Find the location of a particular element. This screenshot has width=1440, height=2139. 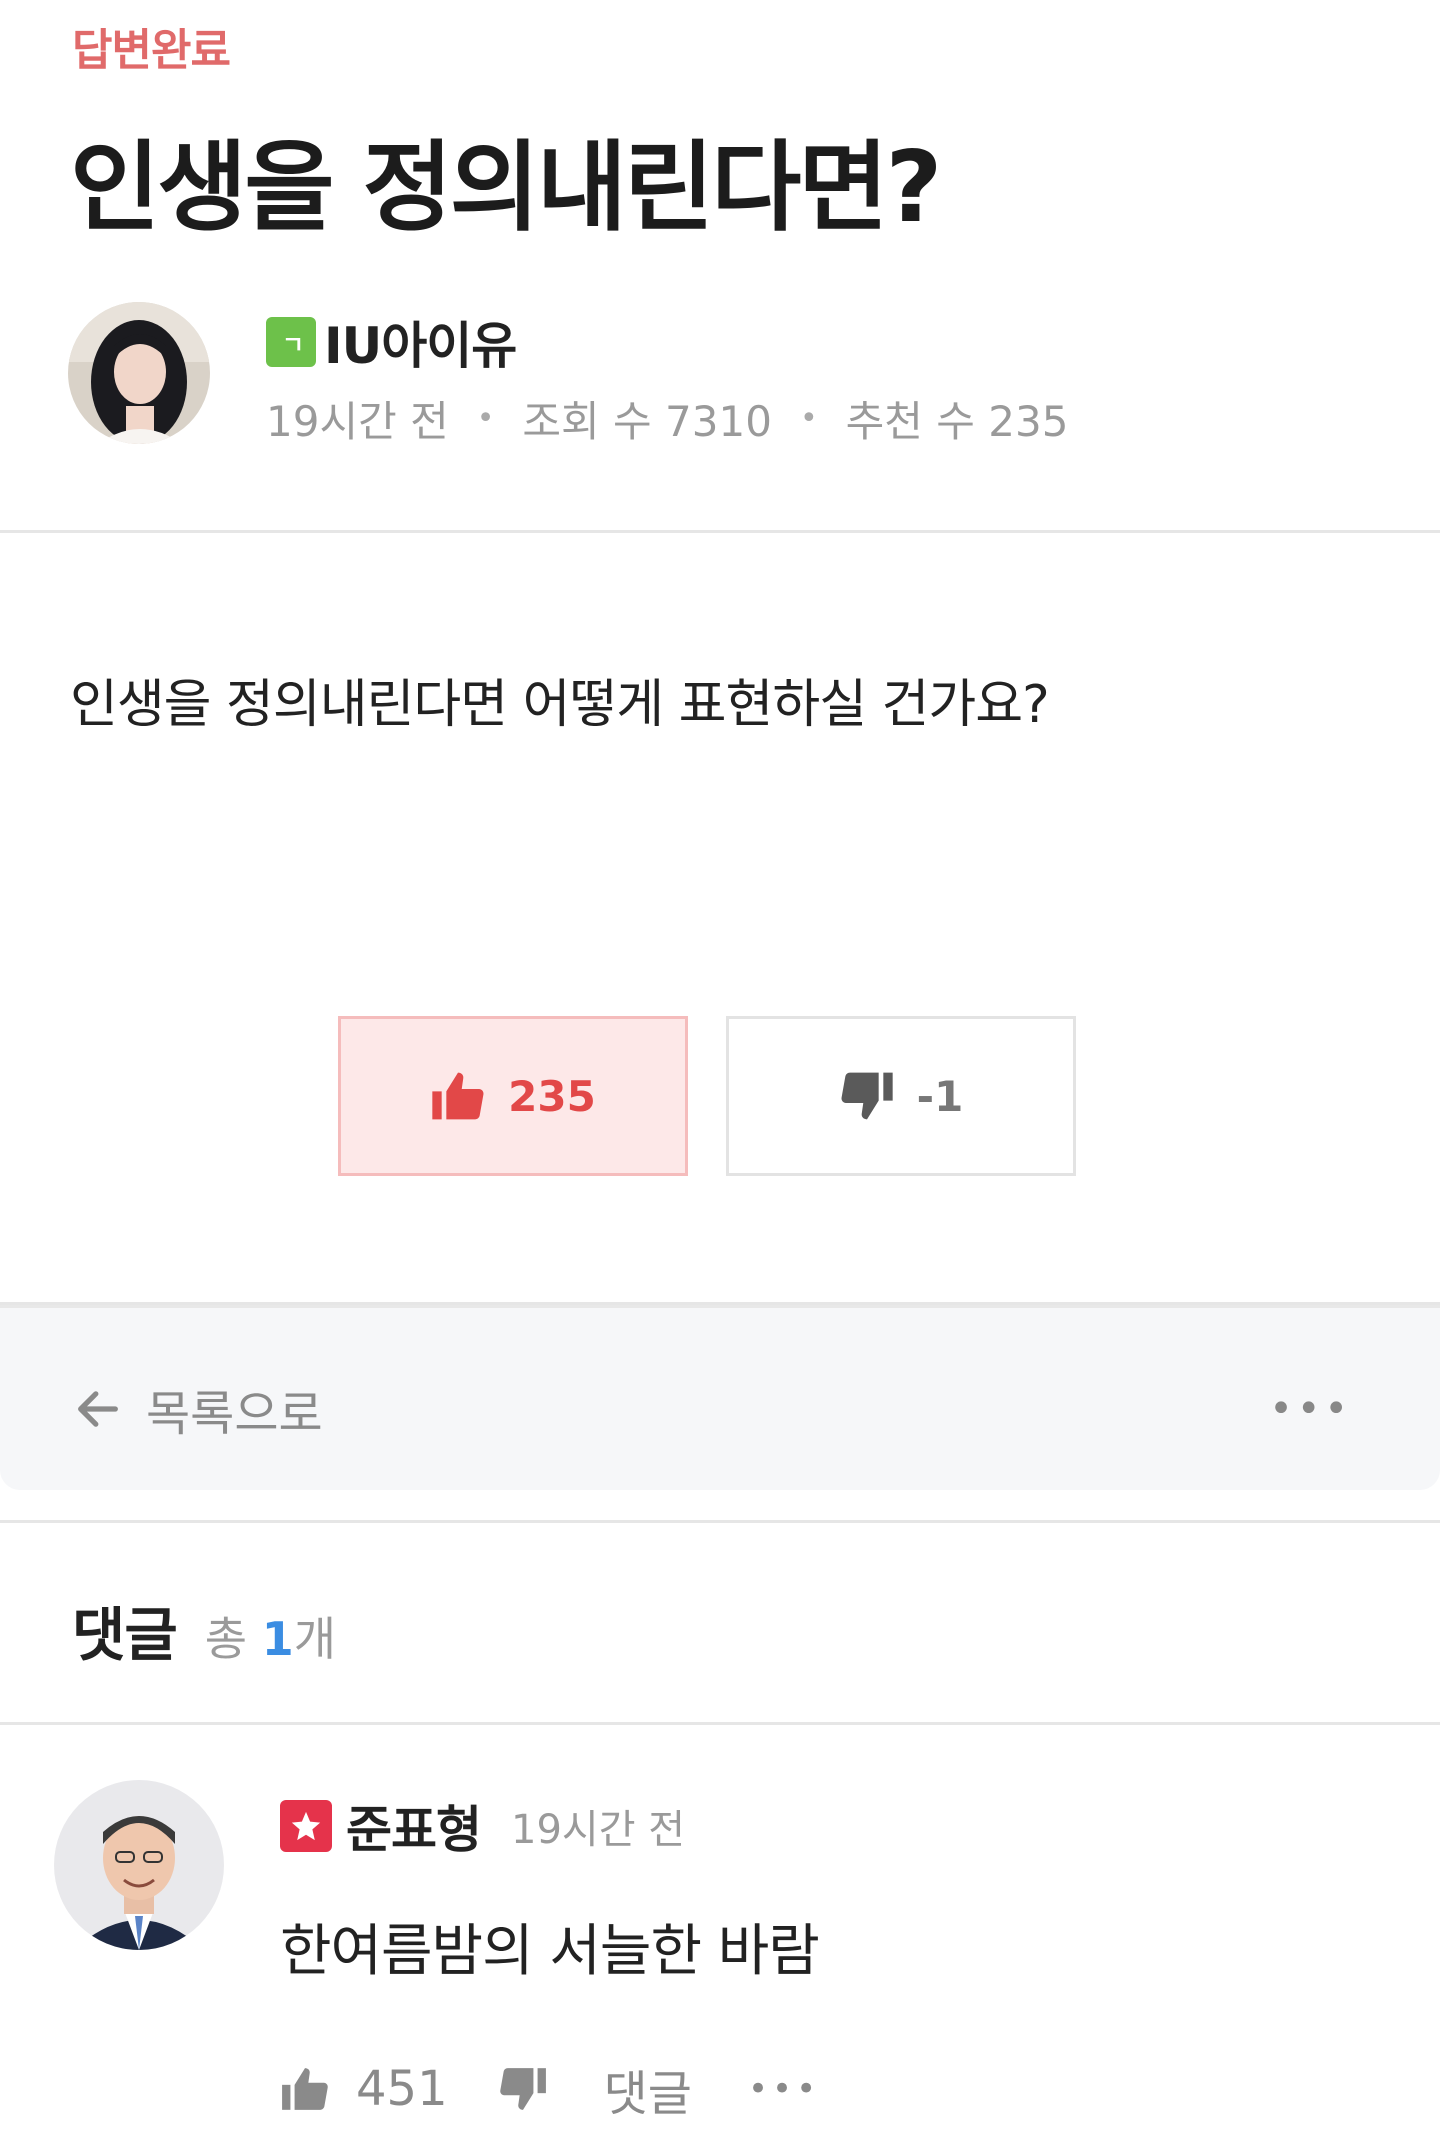

status-tag: 답변완료 is located at coordinates (151, 50).